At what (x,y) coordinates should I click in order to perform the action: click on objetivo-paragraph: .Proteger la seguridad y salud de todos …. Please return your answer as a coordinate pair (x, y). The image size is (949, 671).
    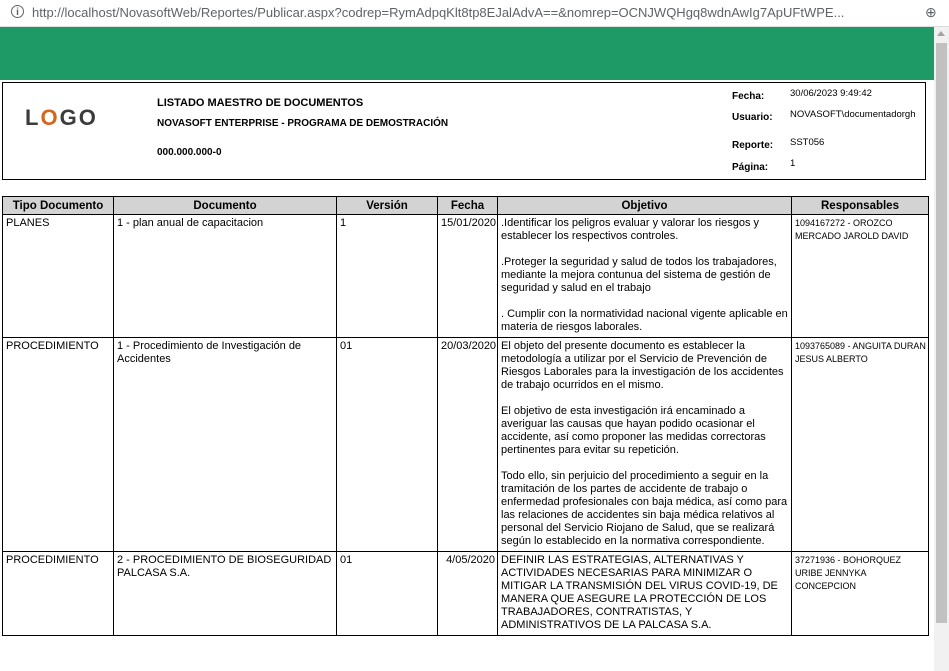
    Looking at the image, I should click on (639, 275).